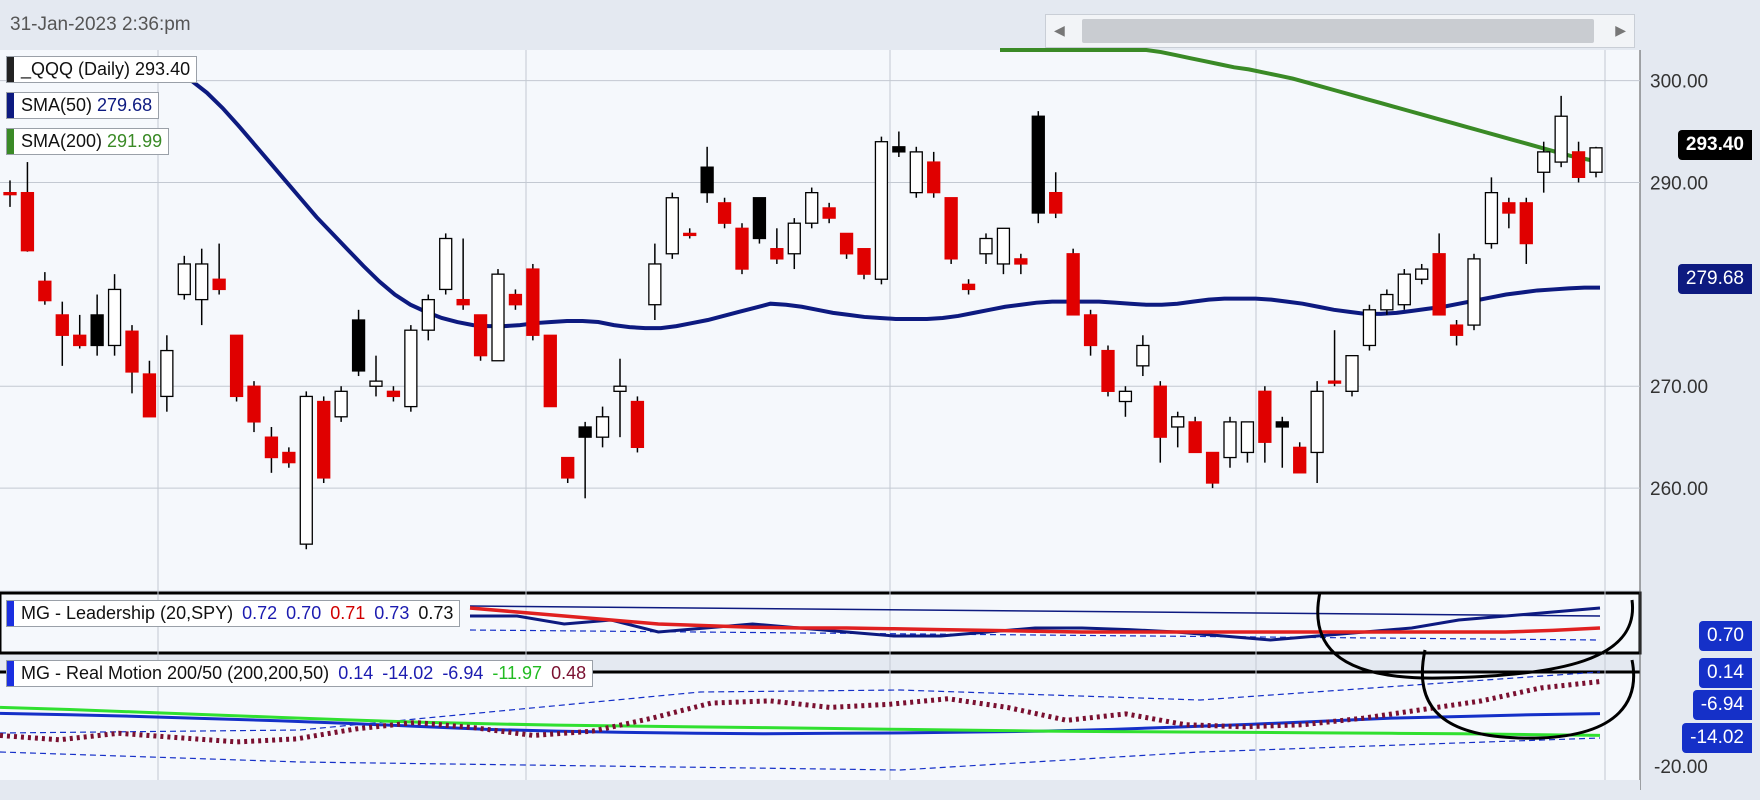 This screenshot has height=800, width=1760. What do you see at coordinates (392, 613) in the screenshot?
I see `legend-leadership-v3: 0.73` at bounding box center [392, 613].